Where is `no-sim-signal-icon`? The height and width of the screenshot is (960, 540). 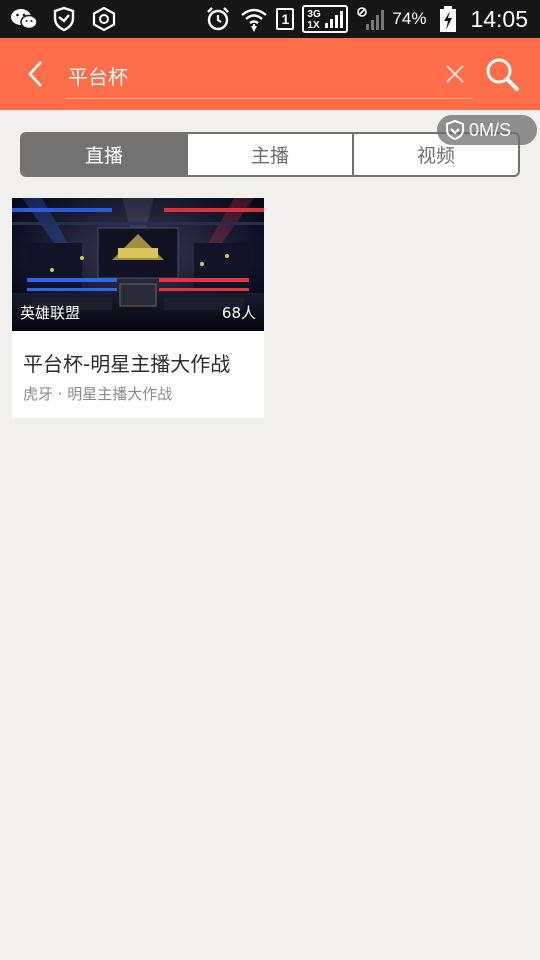 no-sim-signal-icon is located at coordinates (370, 19).